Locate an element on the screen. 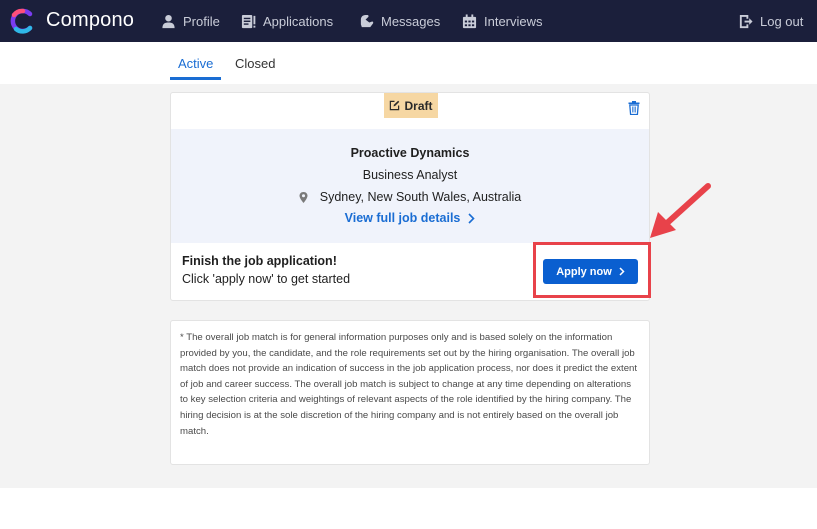 This screenshot has width=817, height=529. compono-logo is located at coordinates (23, 21).